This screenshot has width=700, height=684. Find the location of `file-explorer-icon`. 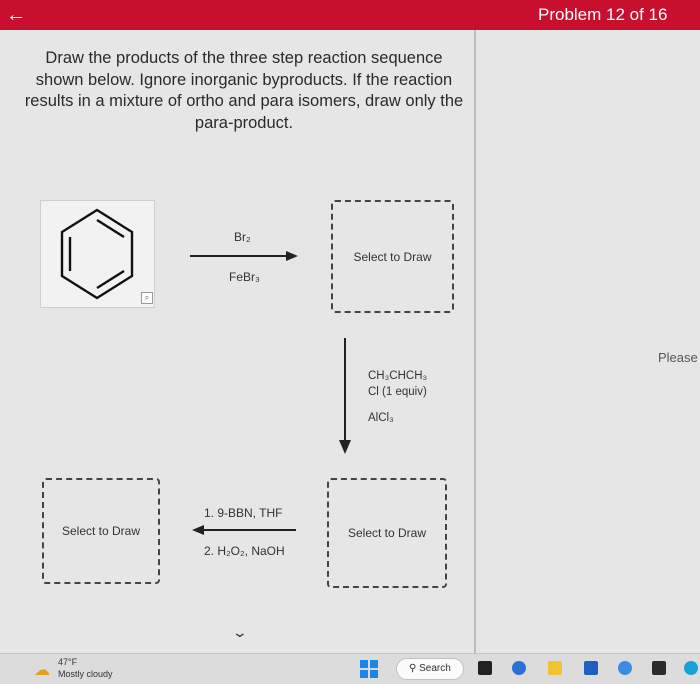

file-explorer-icon is located at coordinates (555, 668).